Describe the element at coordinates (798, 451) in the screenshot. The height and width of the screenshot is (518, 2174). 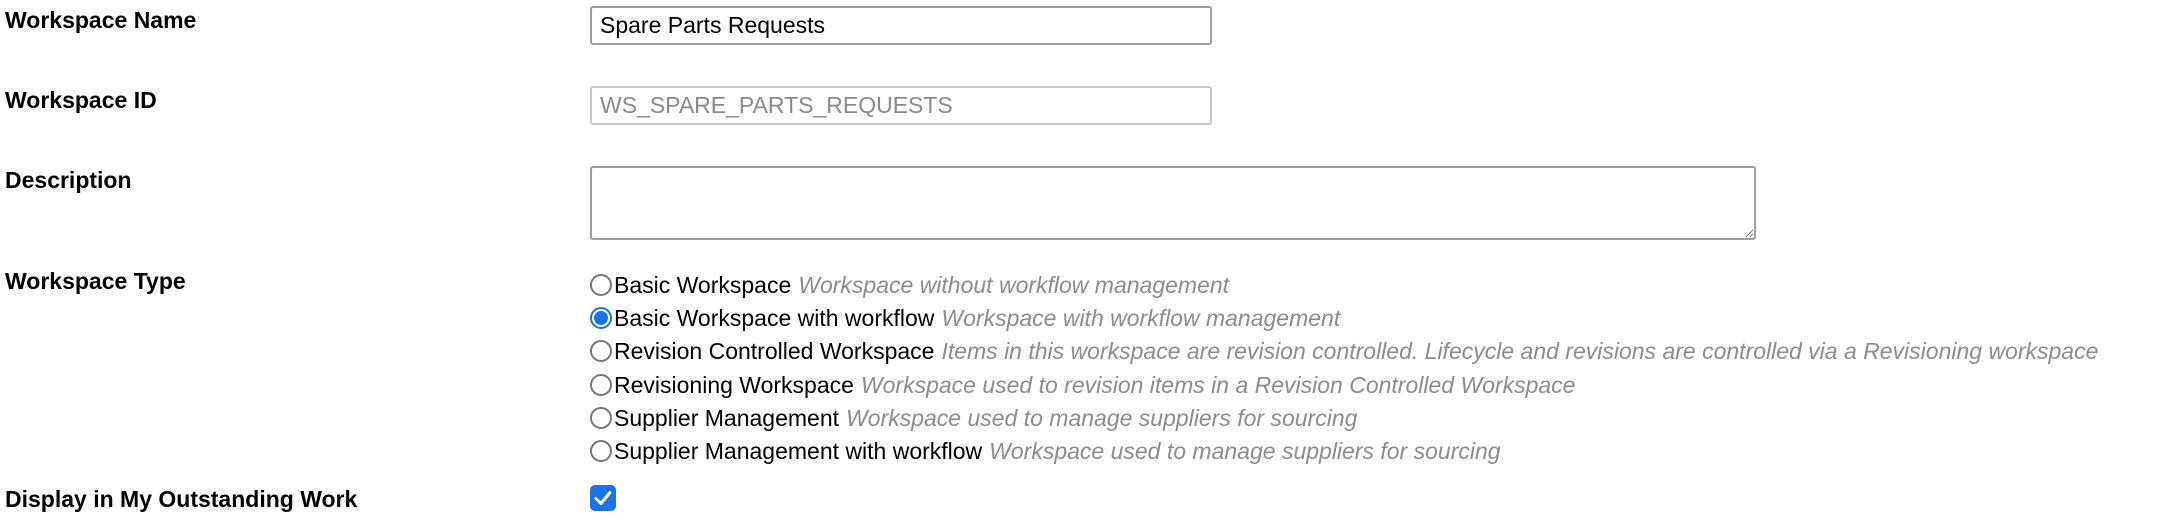
I see `option-label: Supplier Management with workflow` at that location.